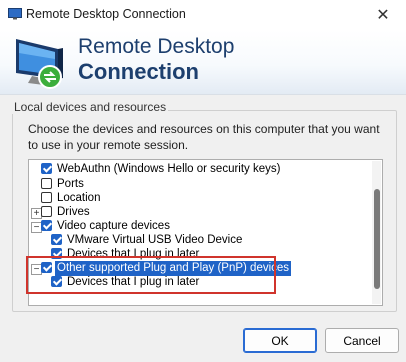 The height and width of the screenshot is (362, 406). What do you see at coordinates (203, 15) in the screenshot?
I see `title-bar: Remote Desktop Connection ✕` at bounding box center [203, 15].